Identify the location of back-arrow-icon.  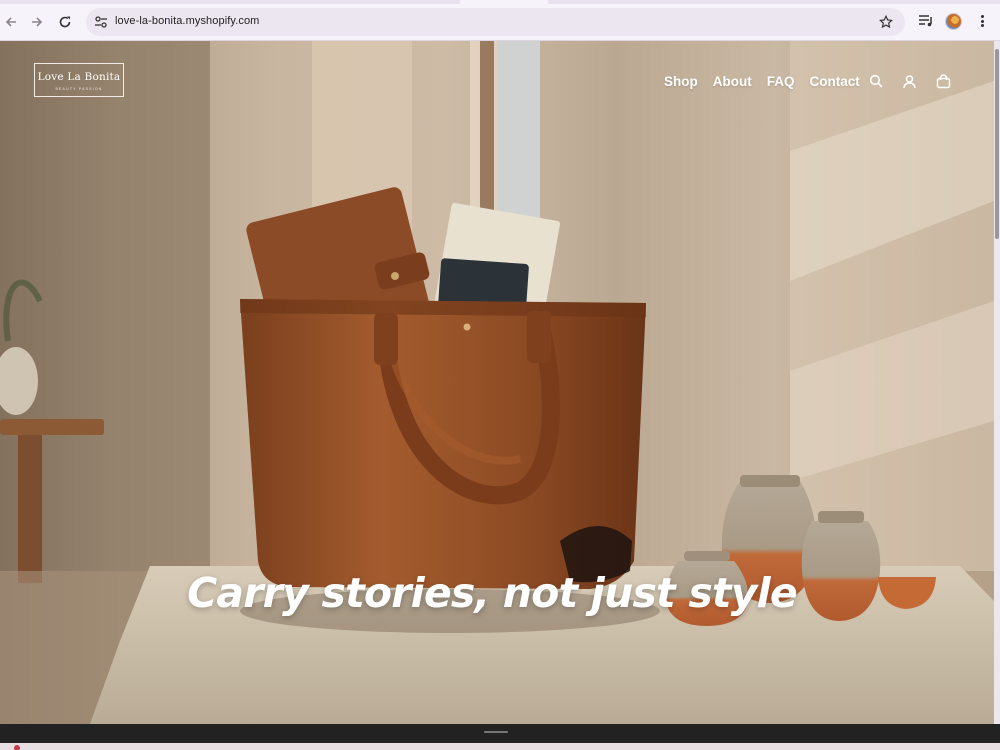
(11, 22).